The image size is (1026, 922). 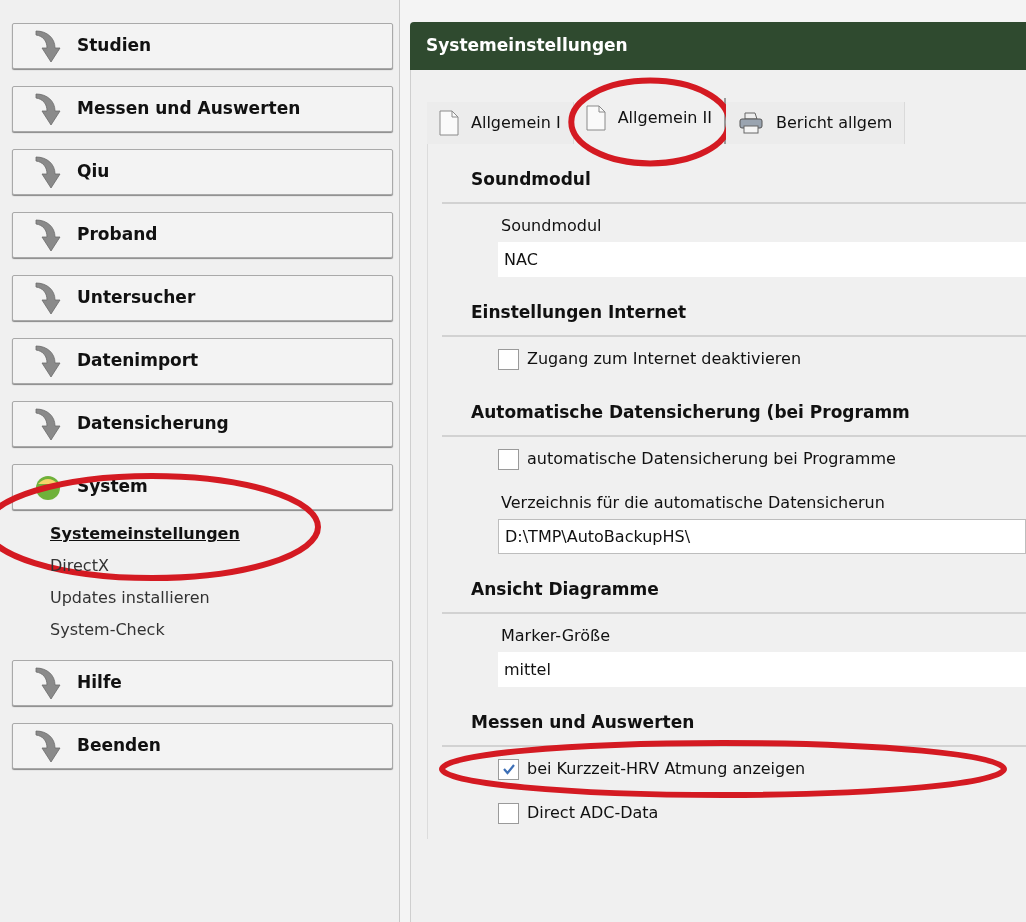 What do you see at coordinates (202, 235) in the screenshot?
I see `menu-button: Proband` at bounding box center [202, 235].